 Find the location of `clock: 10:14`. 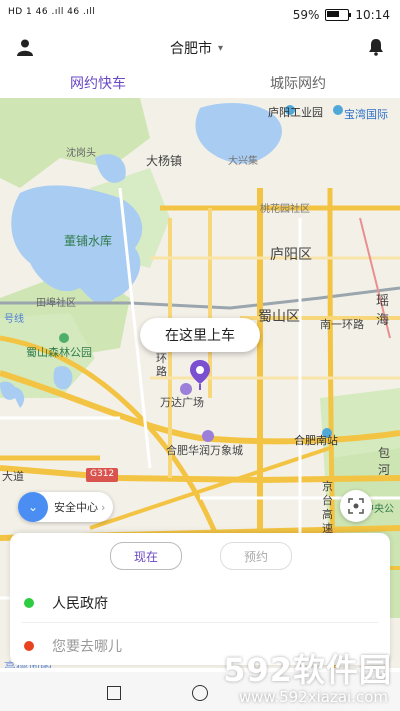

clock: 10:14 is located at coordinates (372, 15).